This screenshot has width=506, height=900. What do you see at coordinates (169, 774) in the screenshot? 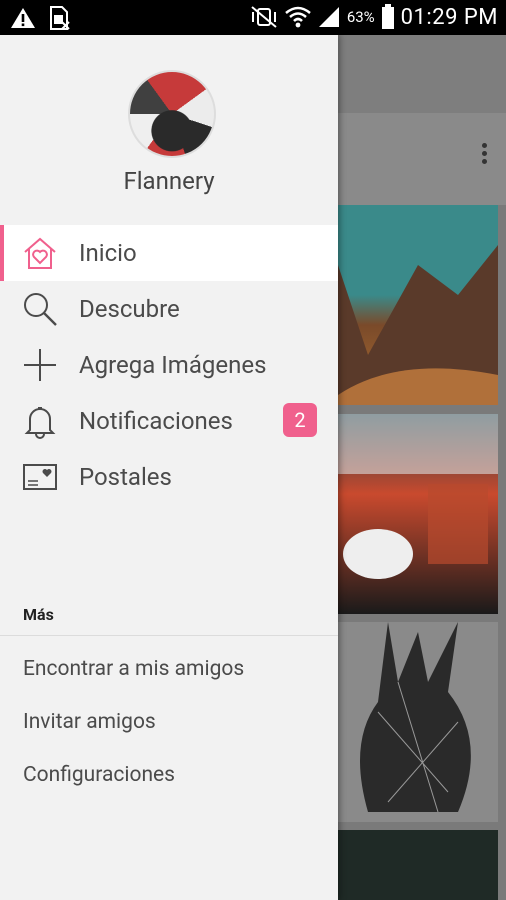
I see `settings-link: Configuraciones` at bounding box center [169, 774].